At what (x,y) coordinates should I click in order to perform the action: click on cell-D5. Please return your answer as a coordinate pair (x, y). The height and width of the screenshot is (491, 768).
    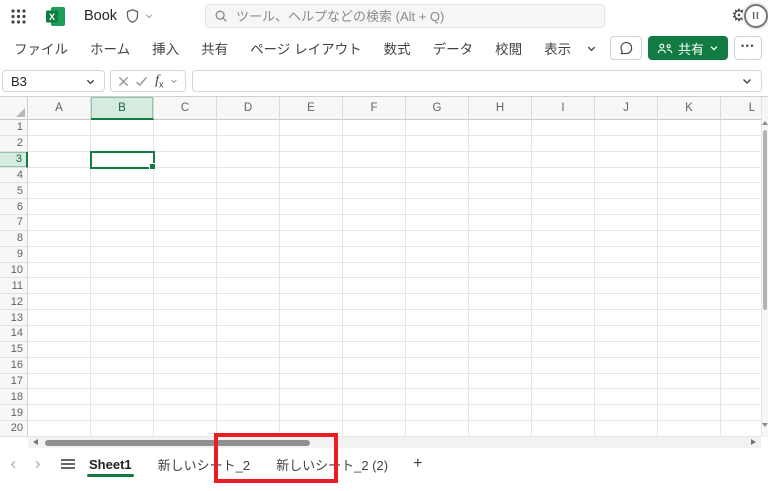
    Looking at the image, I should click on (248, 191).